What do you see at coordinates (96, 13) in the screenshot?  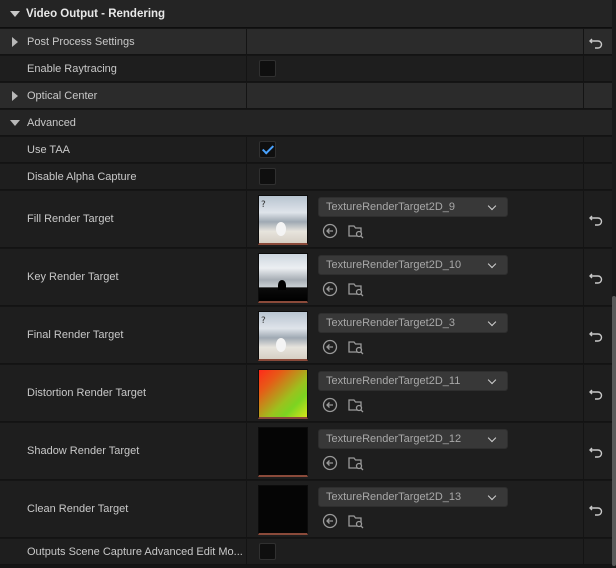 I see `section-title: Video Output - Rendering` at bounding box center [96, 13].